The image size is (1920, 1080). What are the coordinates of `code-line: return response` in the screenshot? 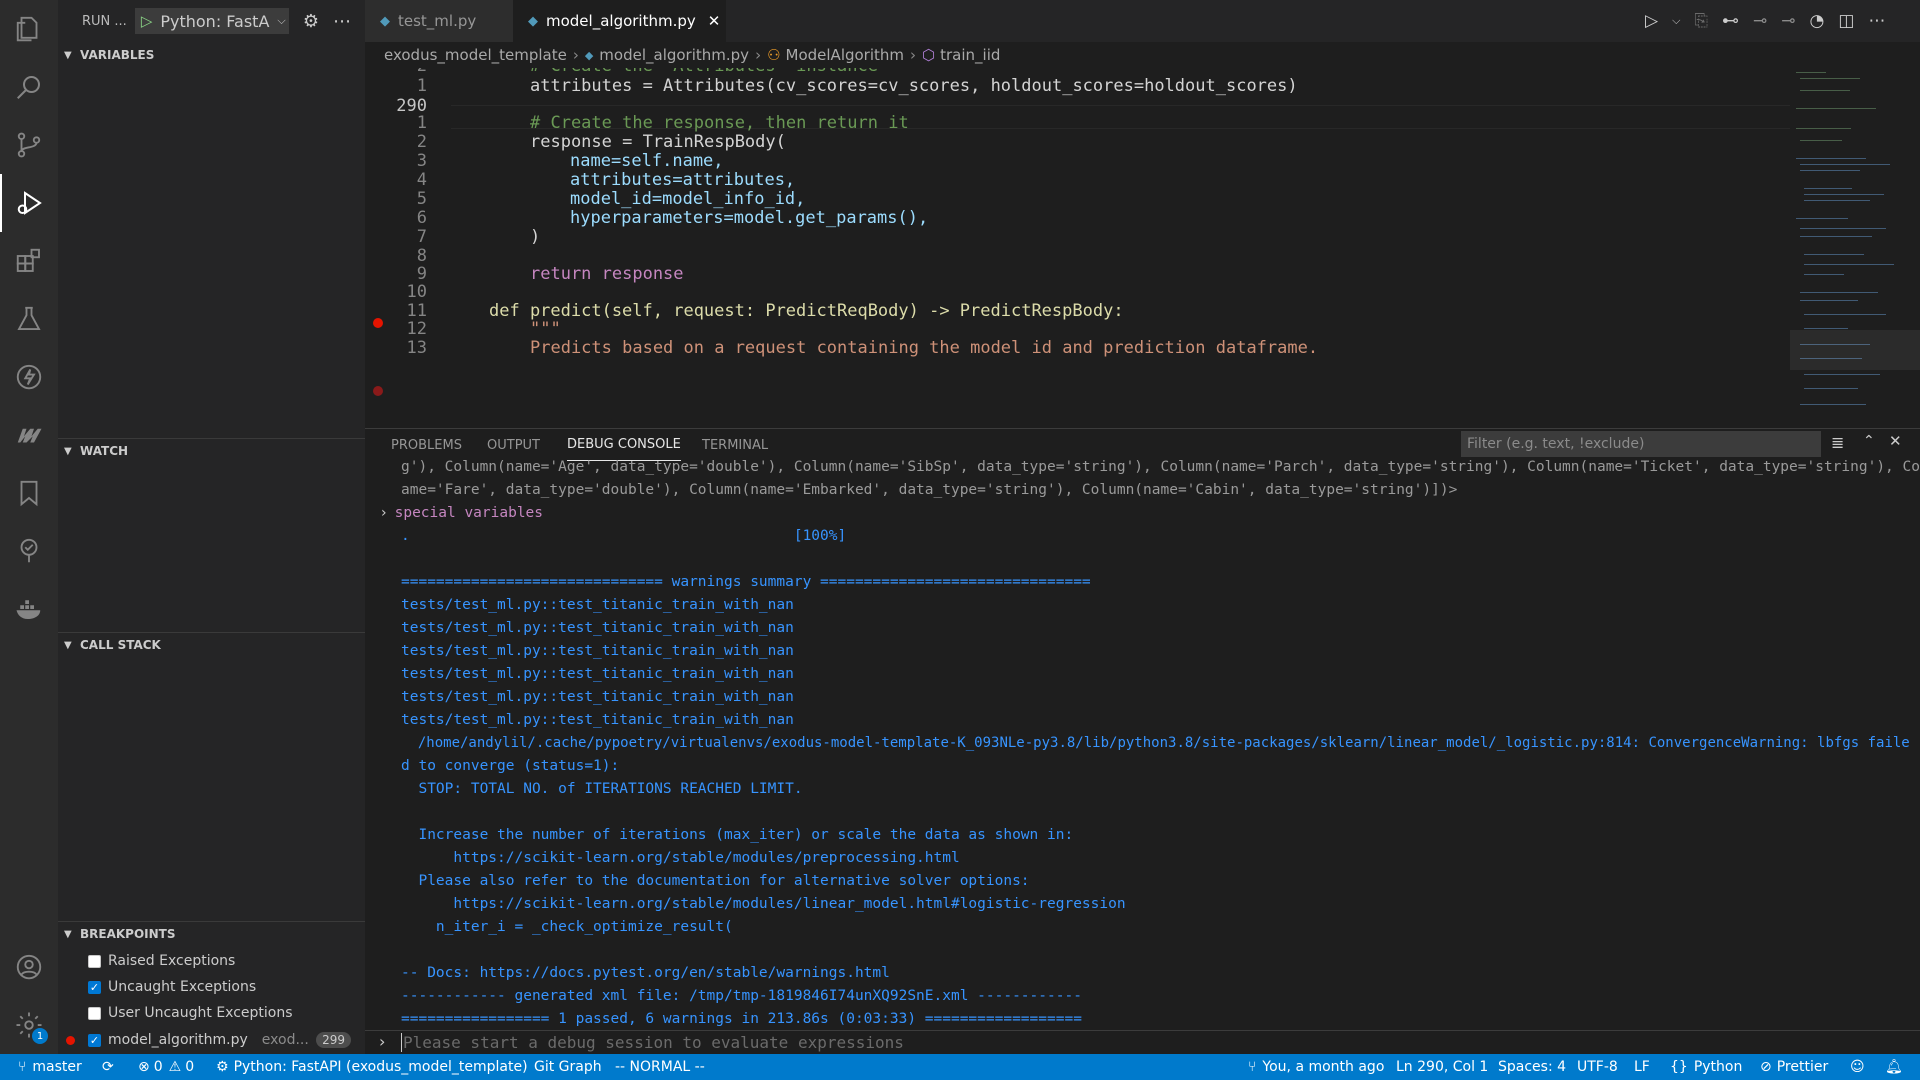 It's located at (607, 274).